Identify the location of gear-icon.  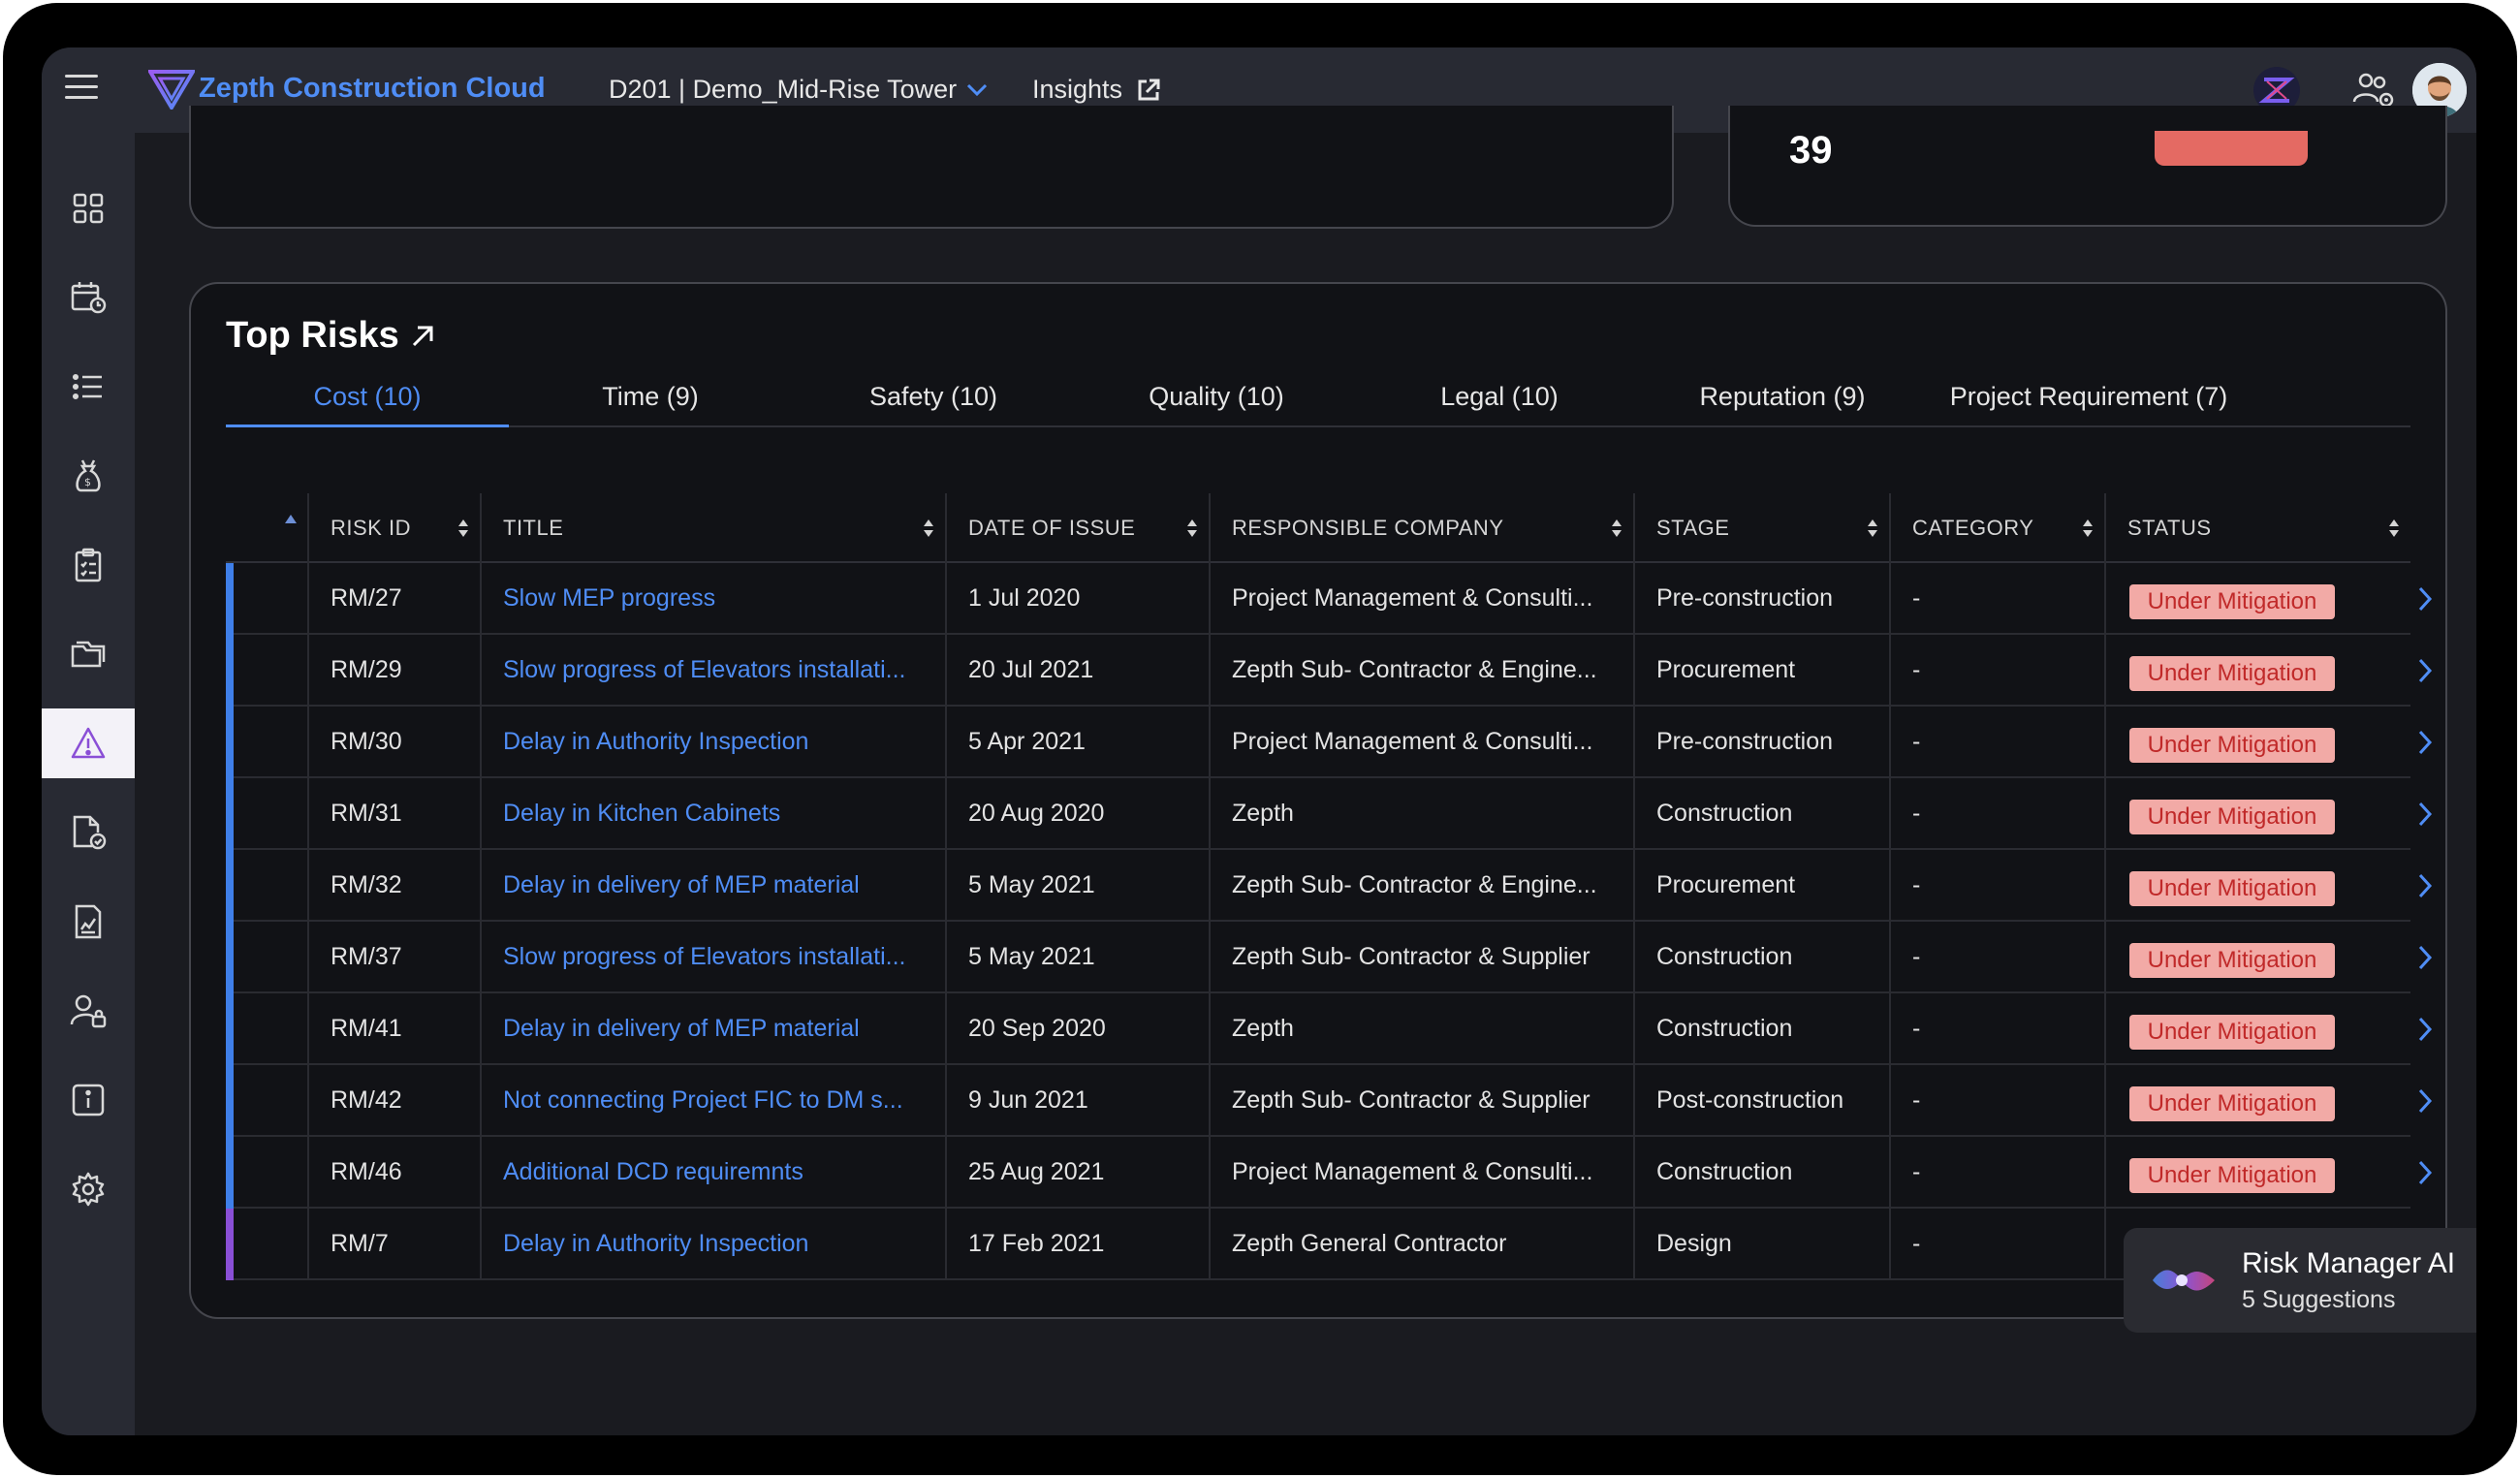
(89, 1189).